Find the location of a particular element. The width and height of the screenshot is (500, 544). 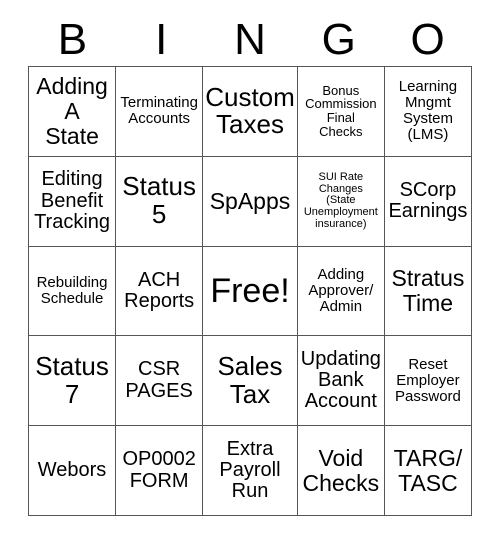

bingo-cell-r1c2: Terminating Accounts is located at coordinates (160, 112).